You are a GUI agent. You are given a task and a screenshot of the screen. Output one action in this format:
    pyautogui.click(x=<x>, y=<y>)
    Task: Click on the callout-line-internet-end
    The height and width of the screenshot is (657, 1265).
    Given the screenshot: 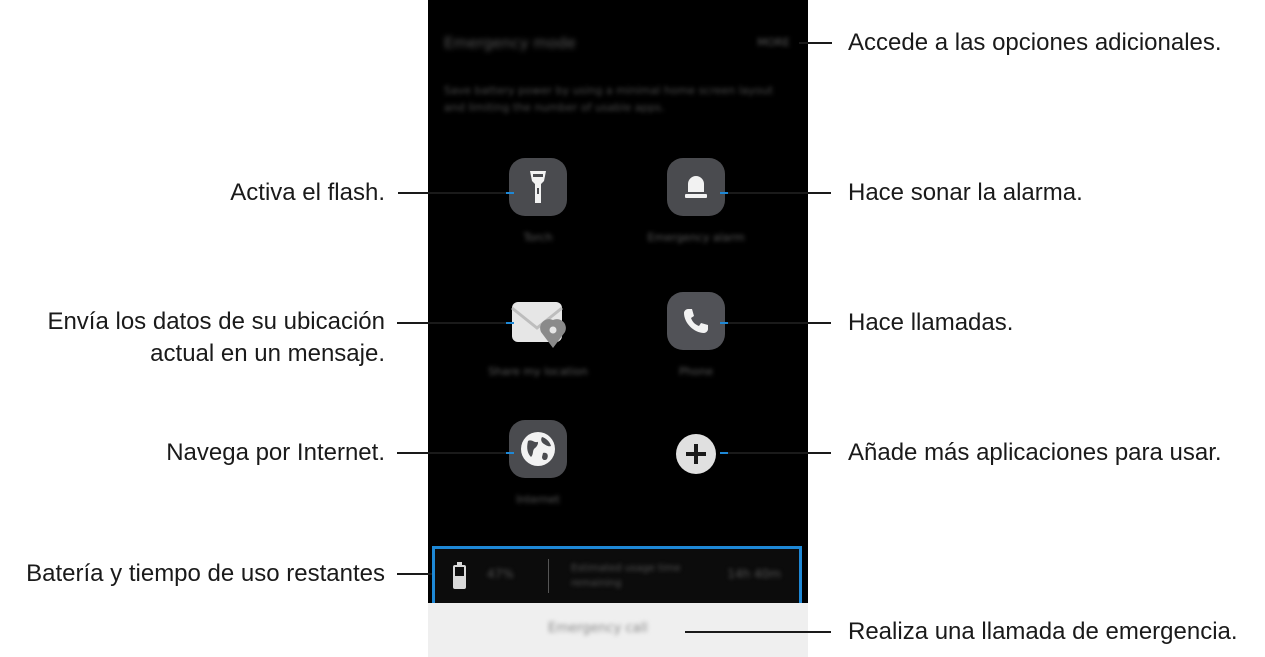 What is the action you would take?
    pyautogui.click(x=510, y=453)
    